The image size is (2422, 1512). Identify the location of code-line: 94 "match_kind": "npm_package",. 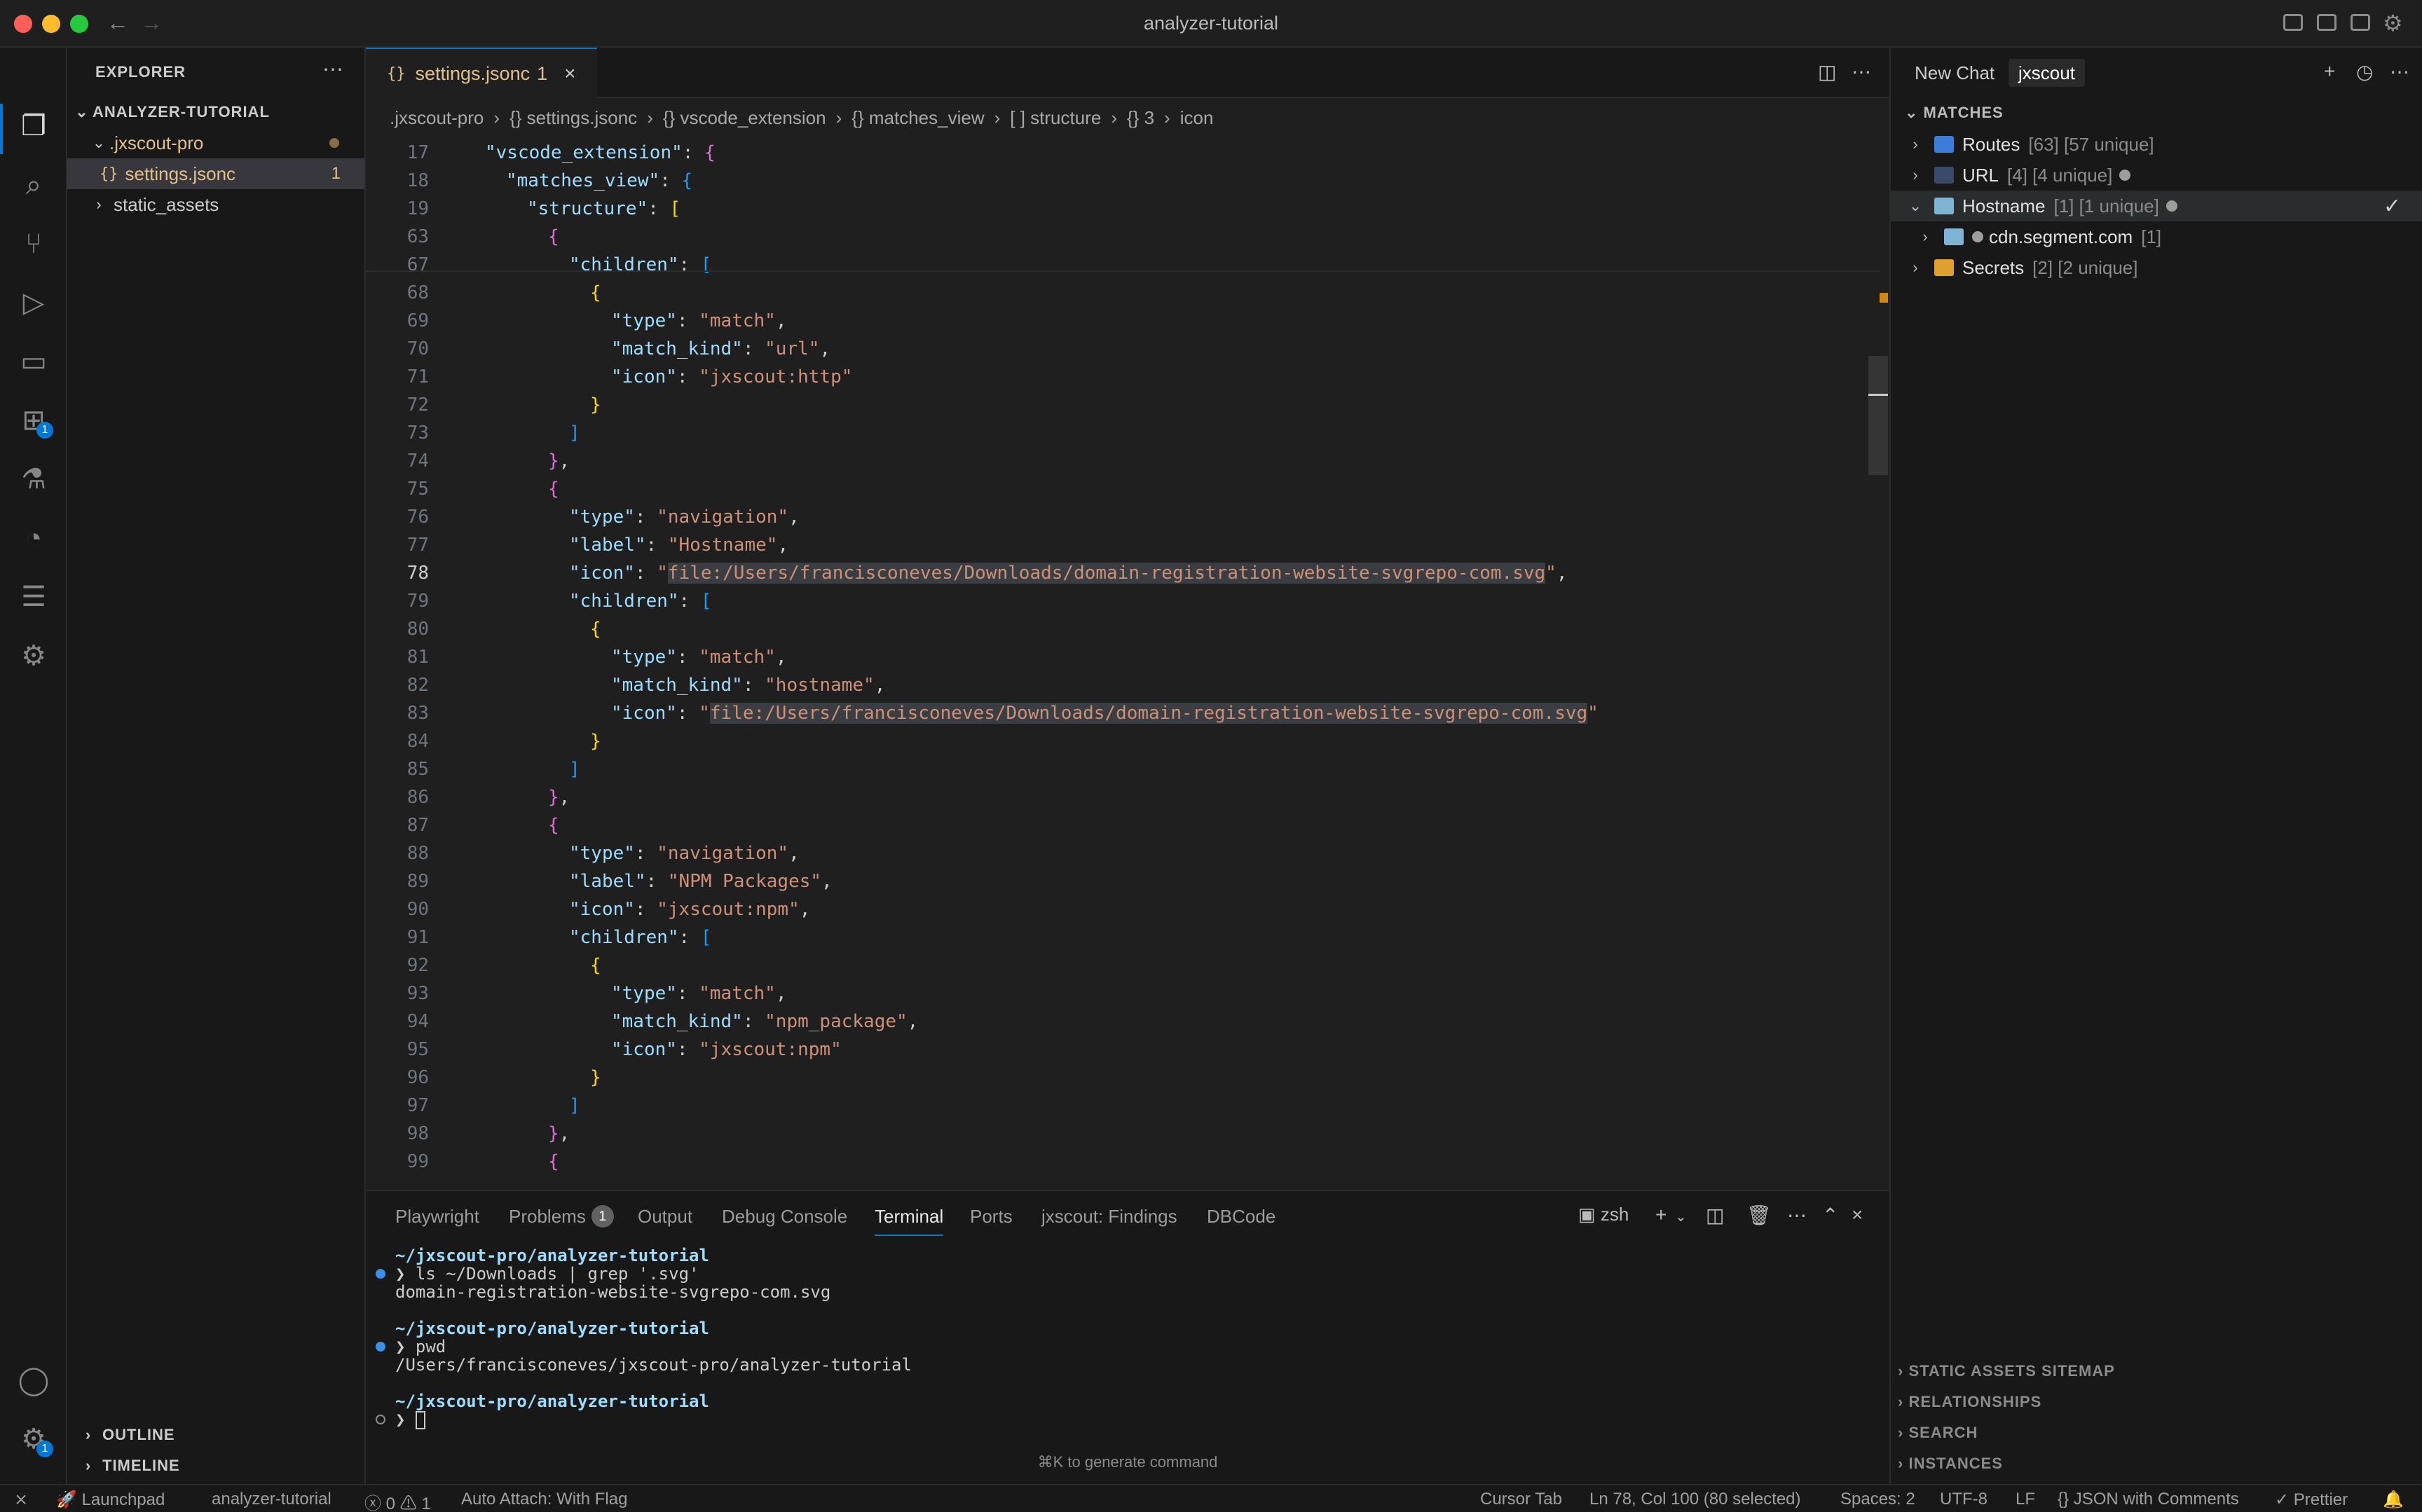
(1120, 1022).